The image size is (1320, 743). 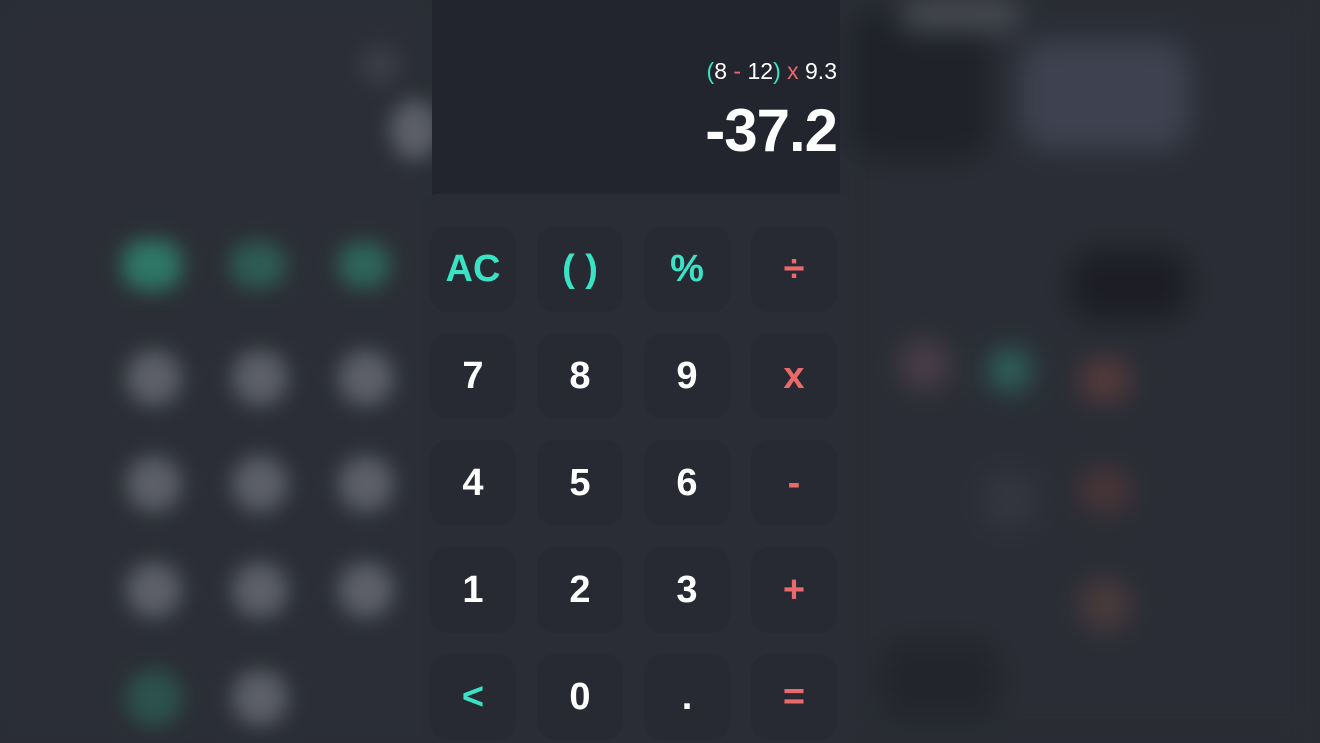 What do you see at coordinates (580, 590) in the screenshot?
I see `digit-2-button: 2` at bounding box center [580, 590].